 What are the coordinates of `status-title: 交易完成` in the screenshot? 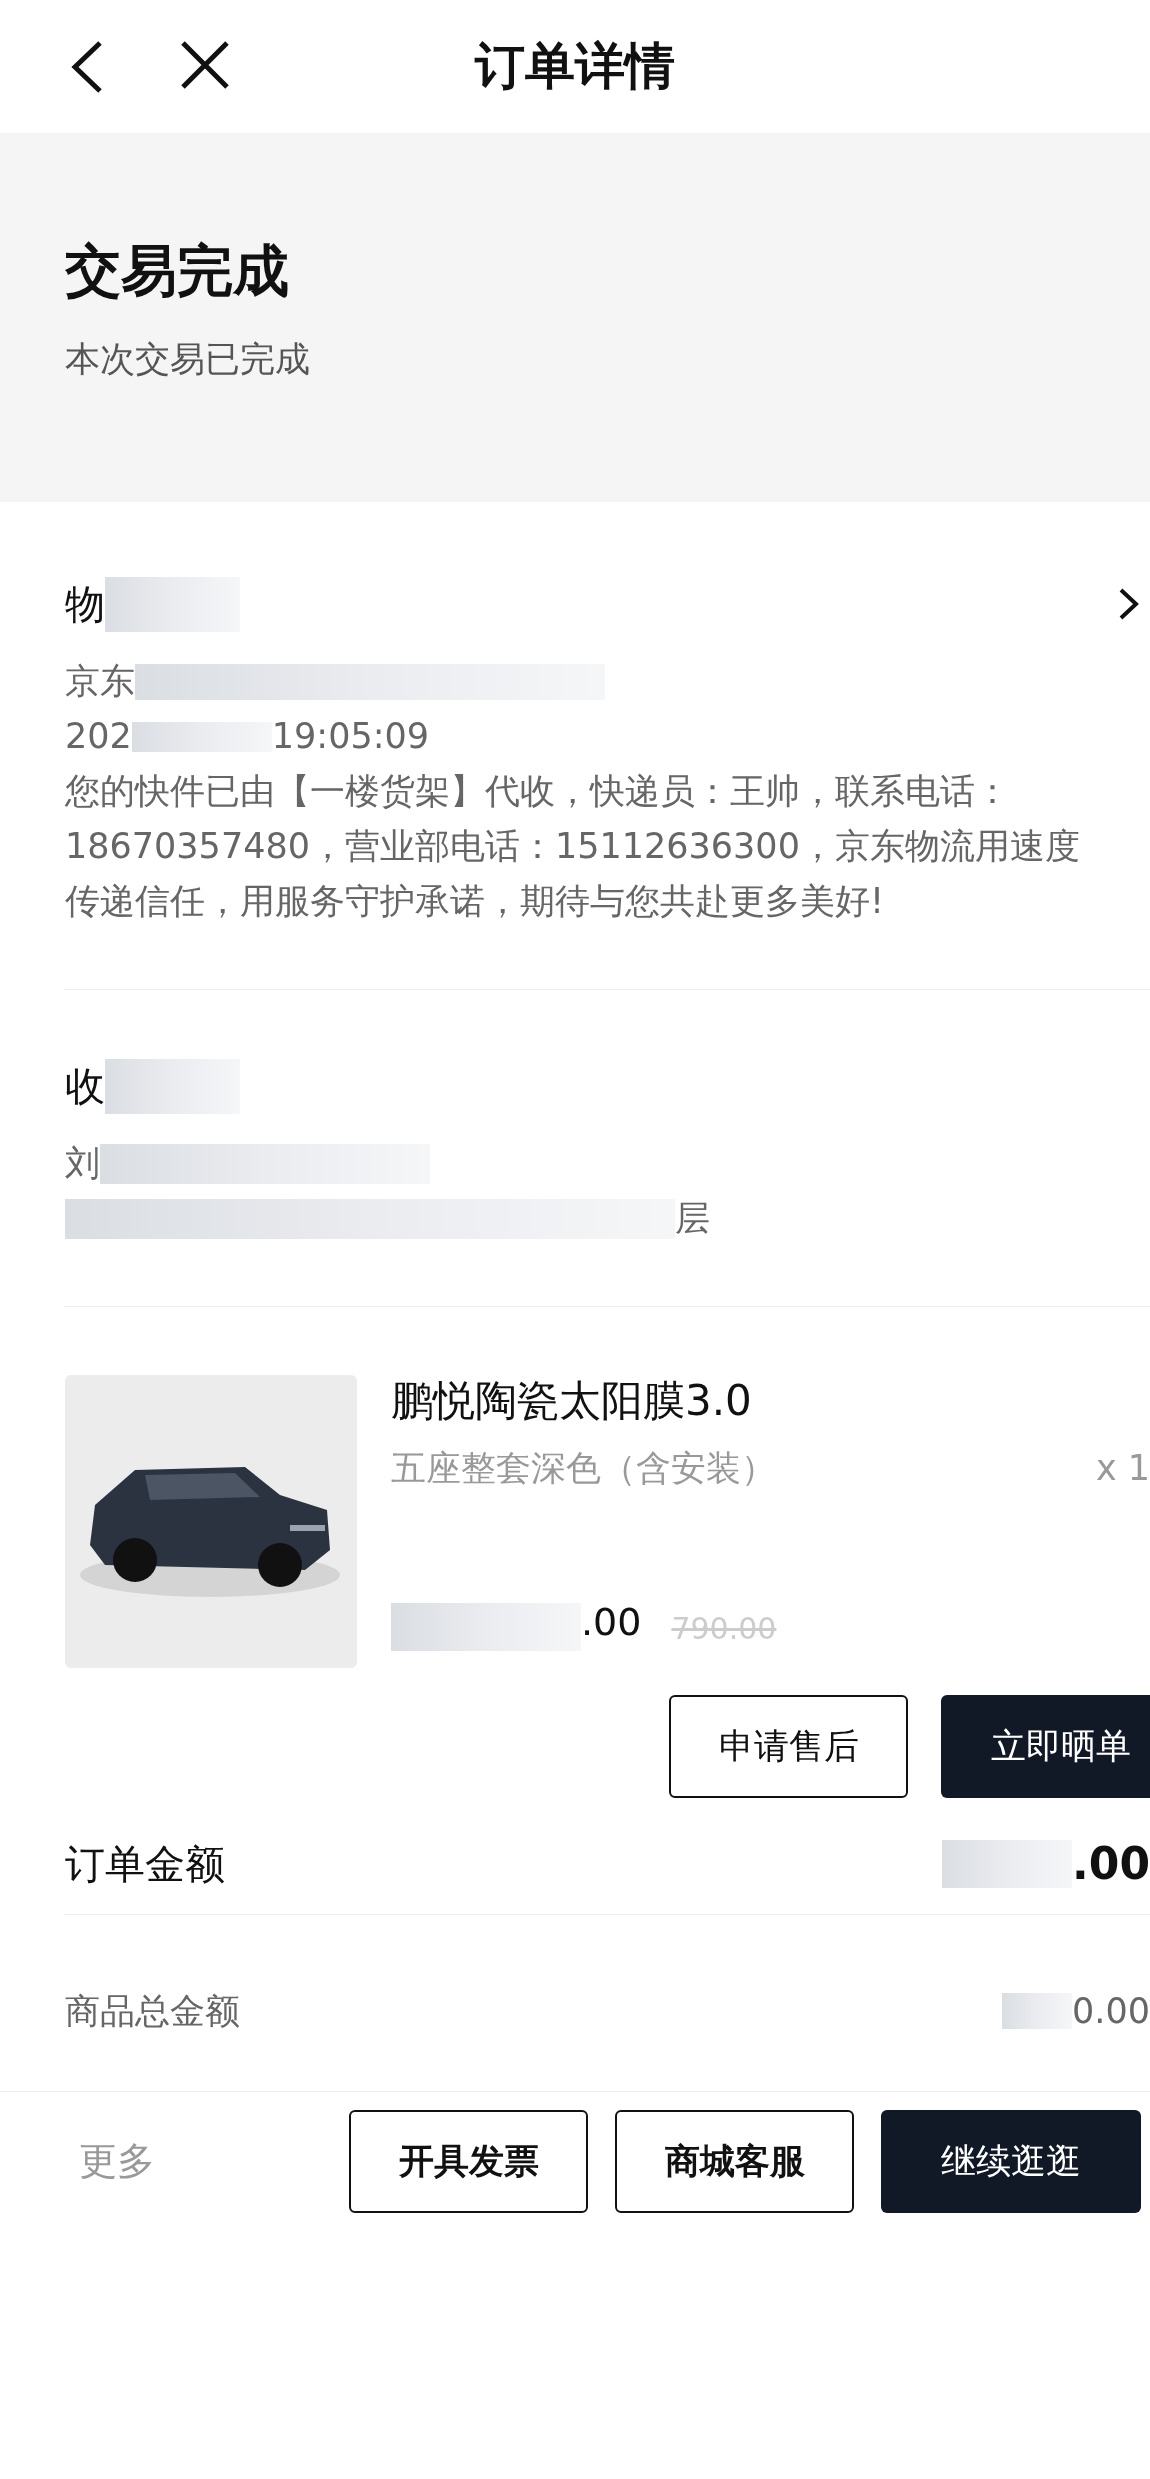 It's located at (177, 271).